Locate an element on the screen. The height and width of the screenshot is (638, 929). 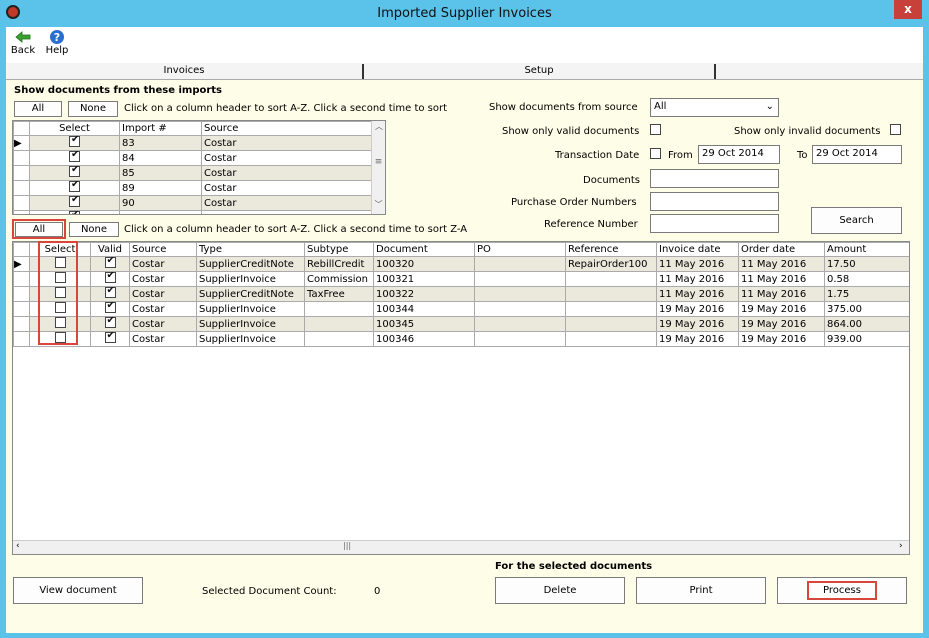
scroll-grip-icon: ||| is located at coordinates (347, 545).